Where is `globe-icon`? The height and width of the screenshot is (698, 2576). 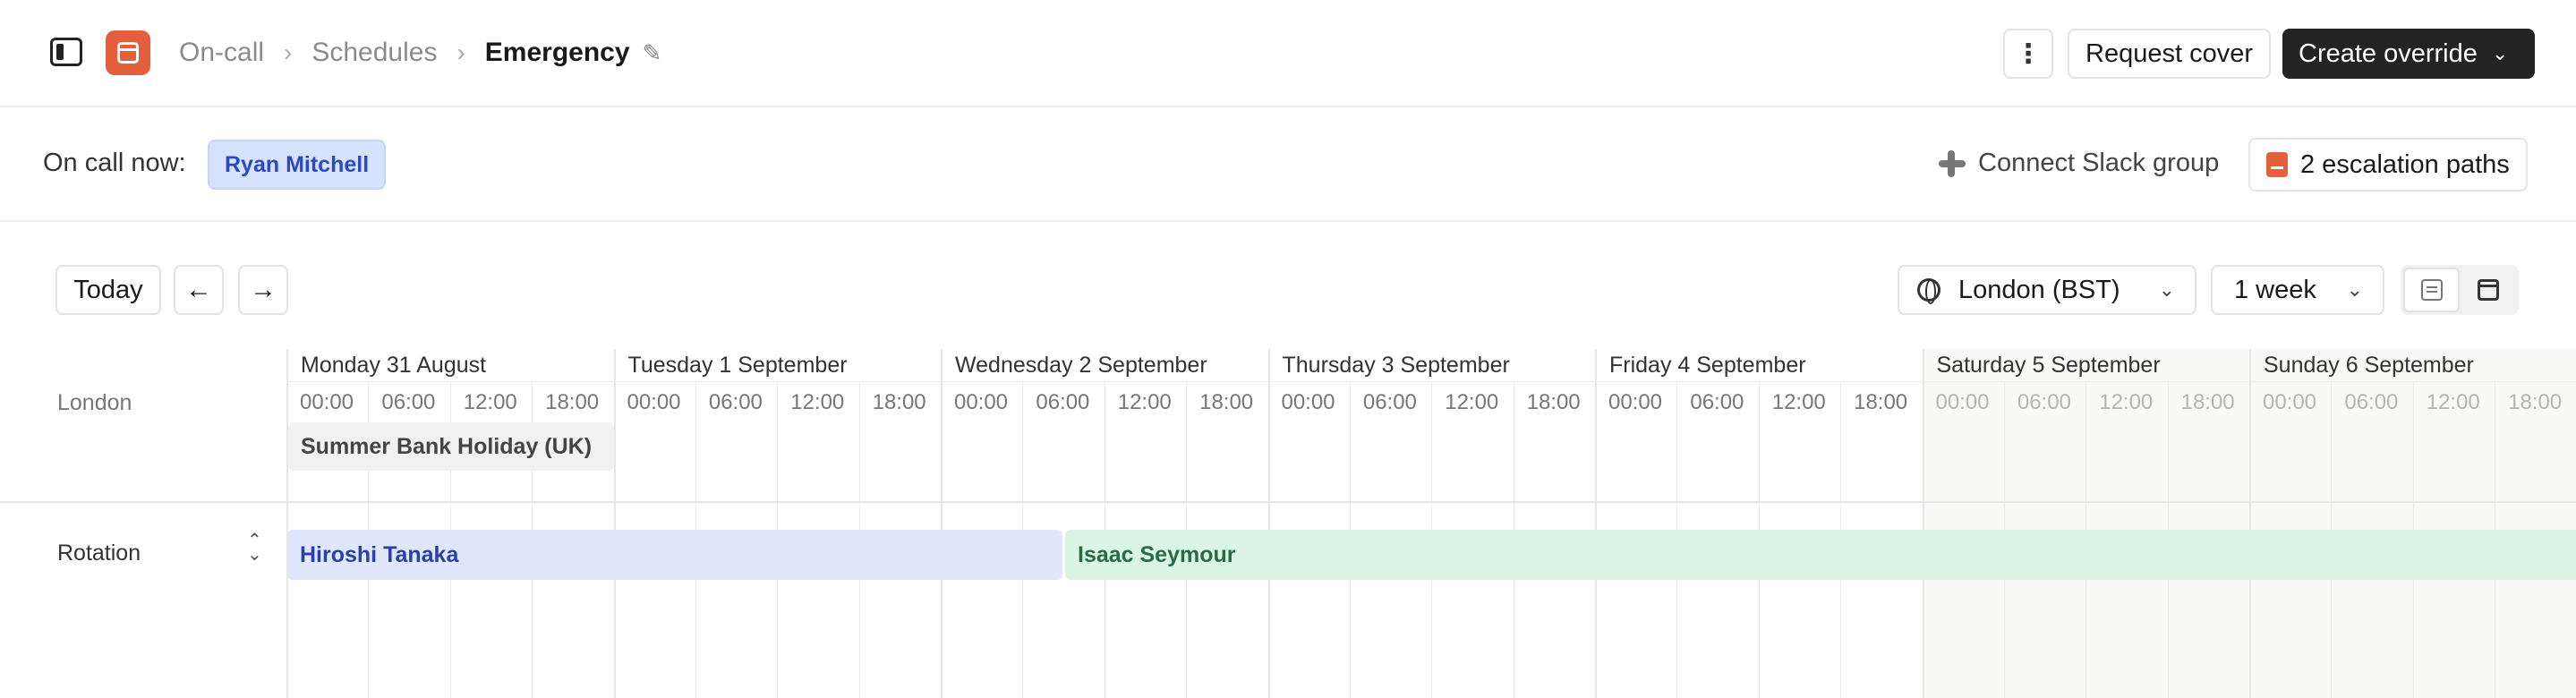
globe-icon is located at coordinates (1929, 291).